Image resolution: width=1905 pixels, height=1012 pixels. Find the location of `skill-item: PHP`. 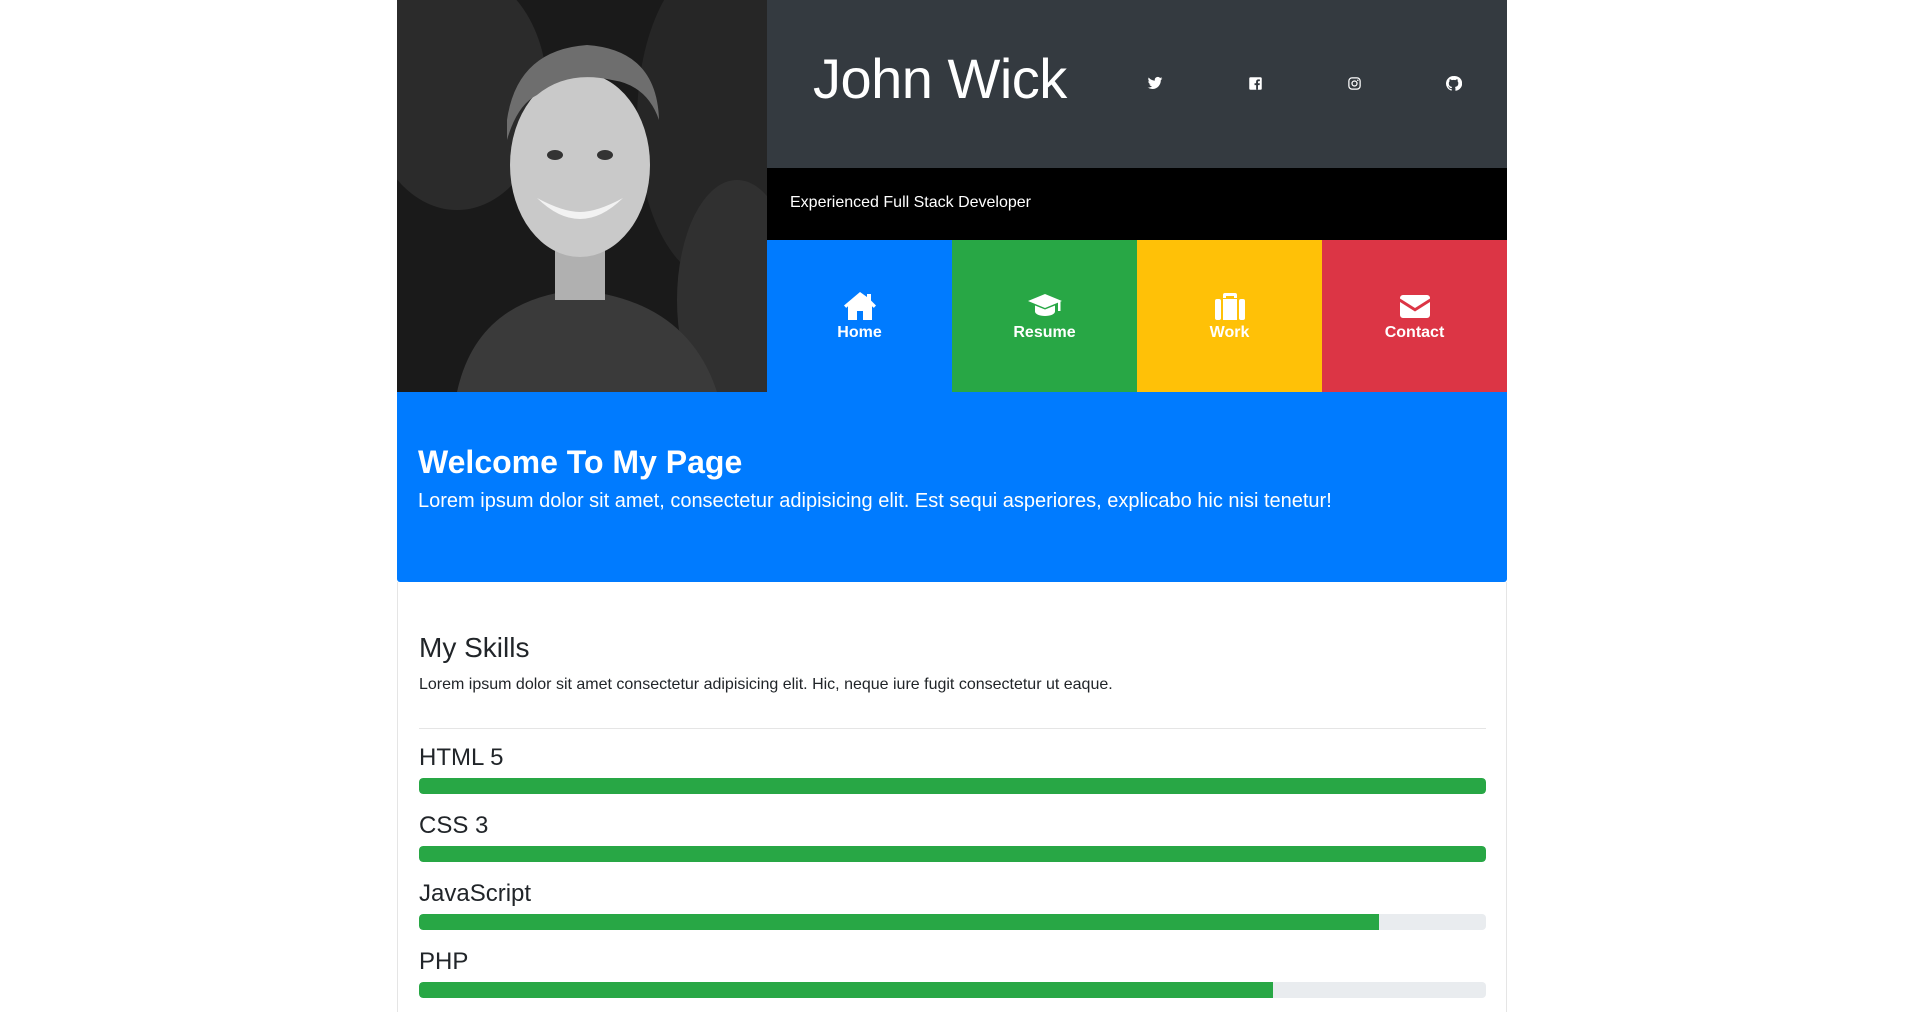

skill-item: PHP is located at coordinates (952, 973).